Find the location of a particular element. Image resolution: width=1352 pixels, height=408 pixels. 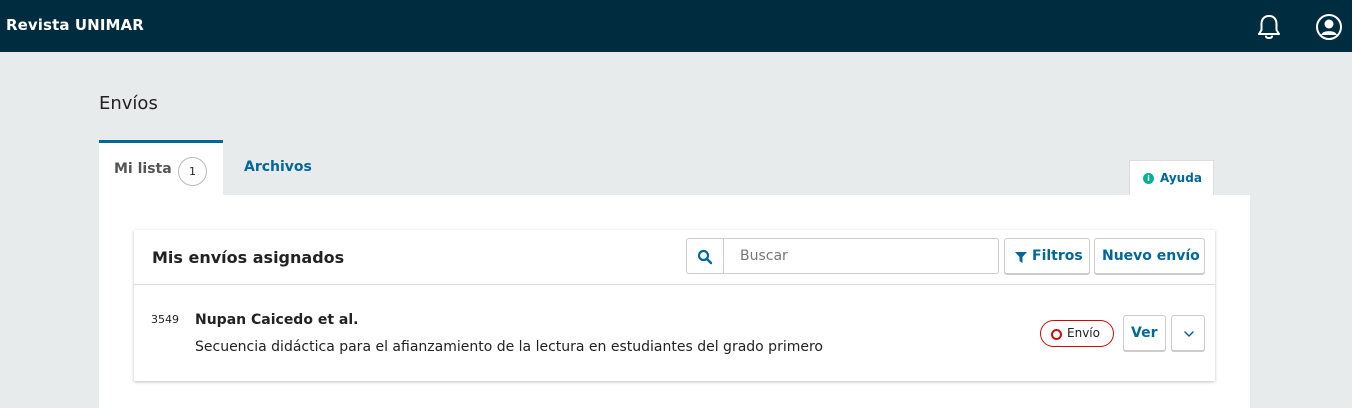

help-label: Ayuda is located at coordinates (1181, 178).